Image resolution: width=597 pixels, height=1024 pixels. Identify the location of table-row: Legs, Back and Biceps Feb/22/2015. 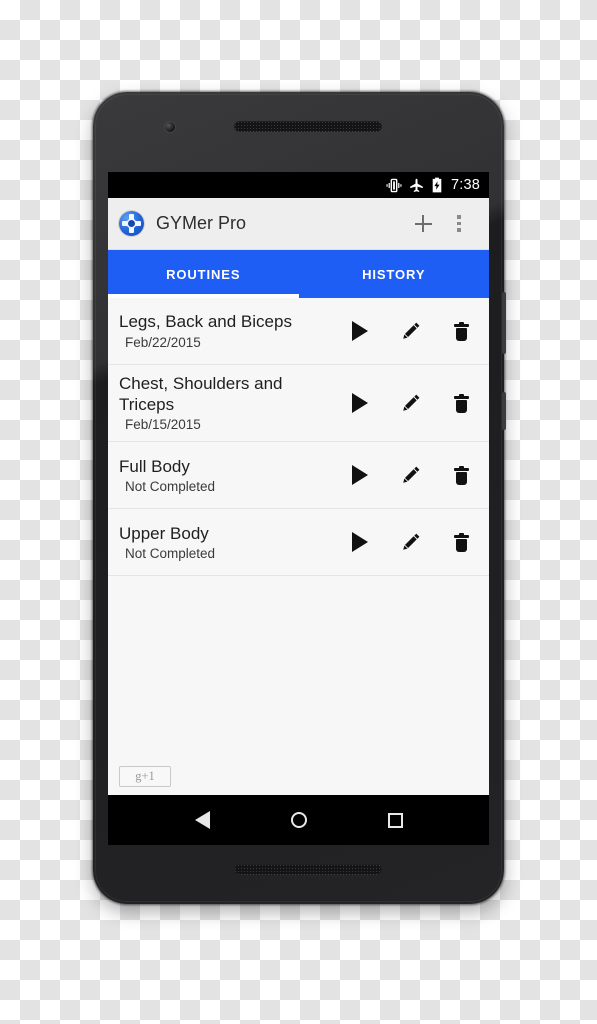
(298, 331).